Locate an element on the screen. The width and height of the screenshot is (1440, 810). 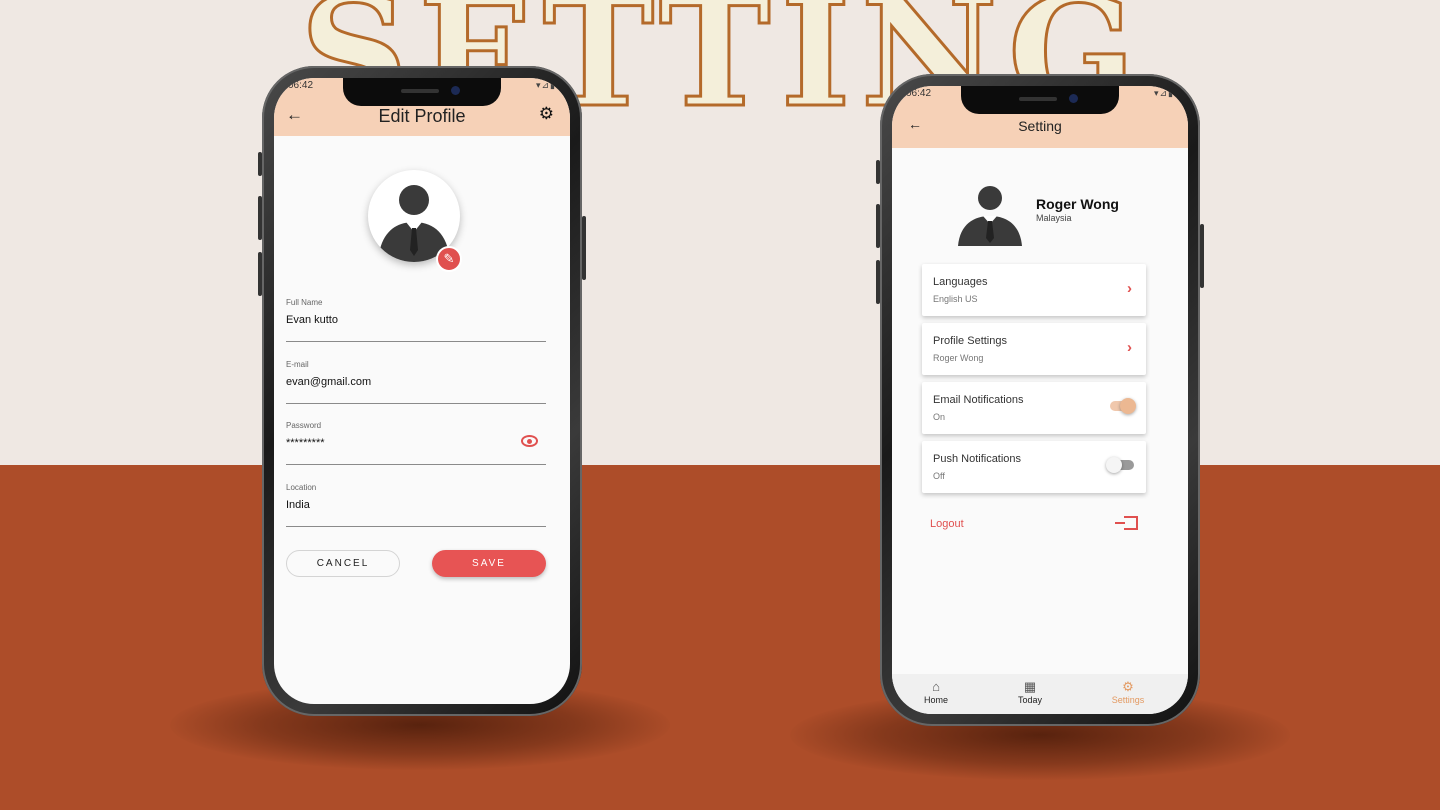
logout-button: Logout is located at coordinates (947, 524).